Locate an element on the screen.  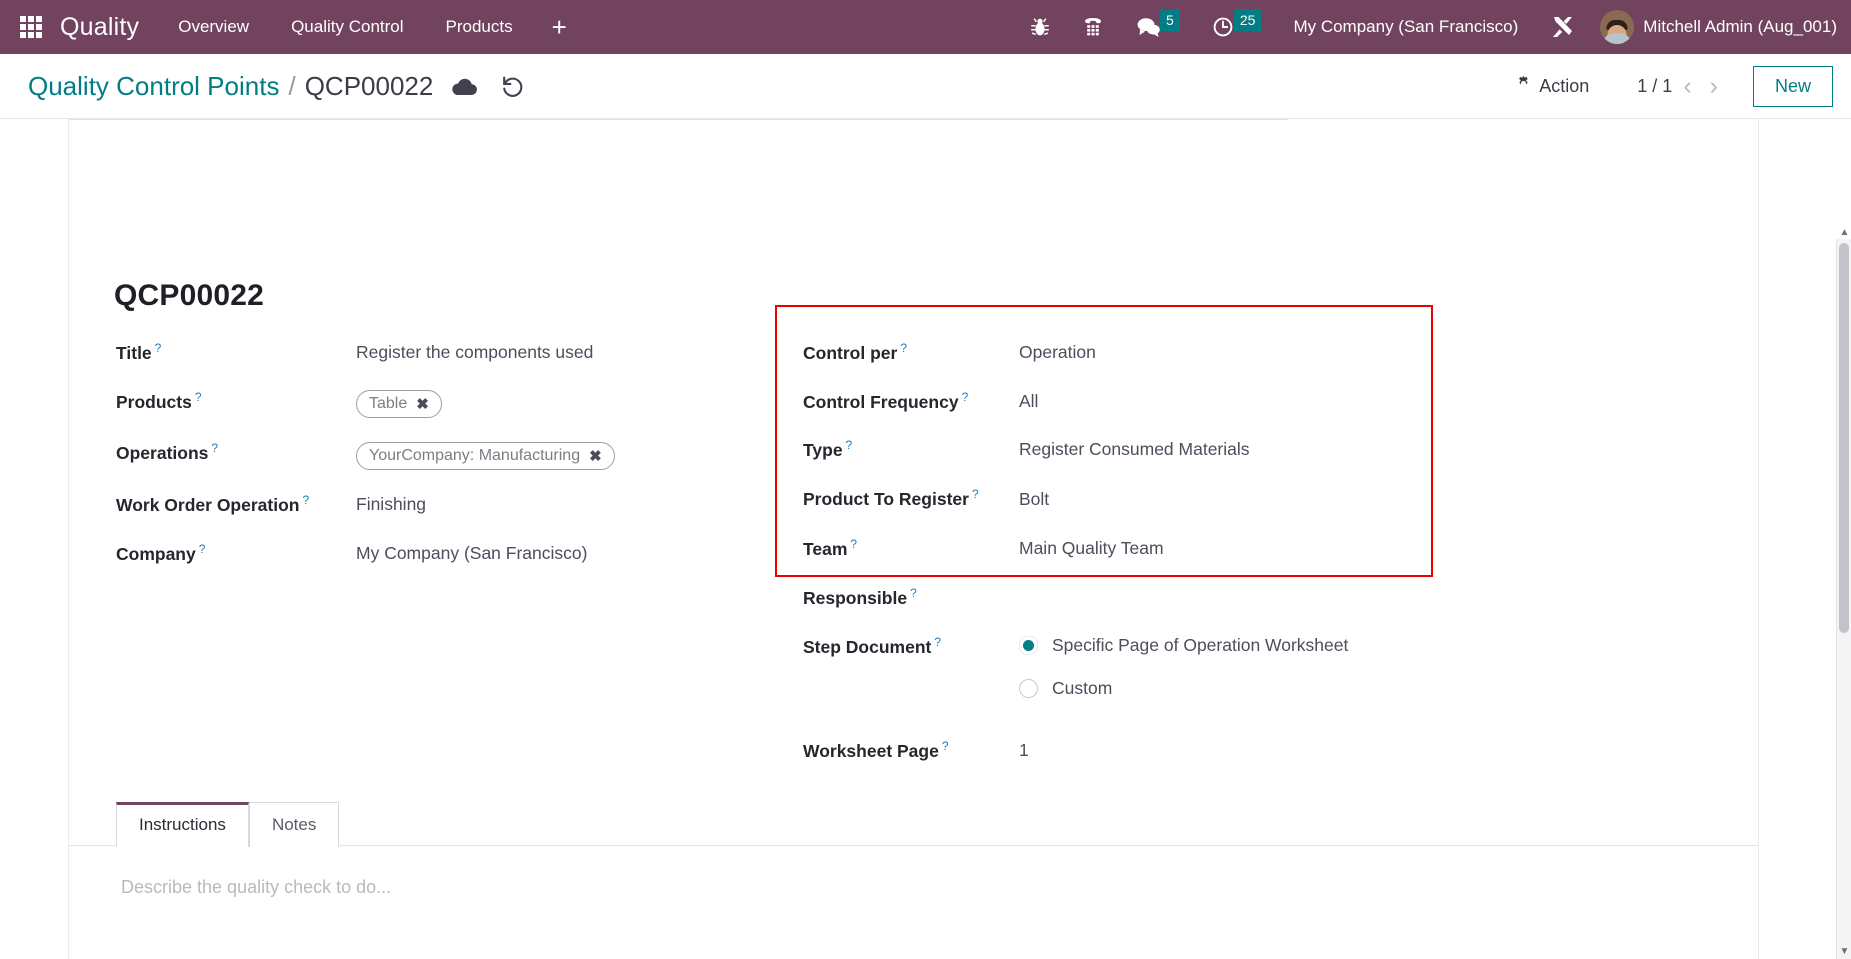
gear-icon is located at coordinates (1523, 86).